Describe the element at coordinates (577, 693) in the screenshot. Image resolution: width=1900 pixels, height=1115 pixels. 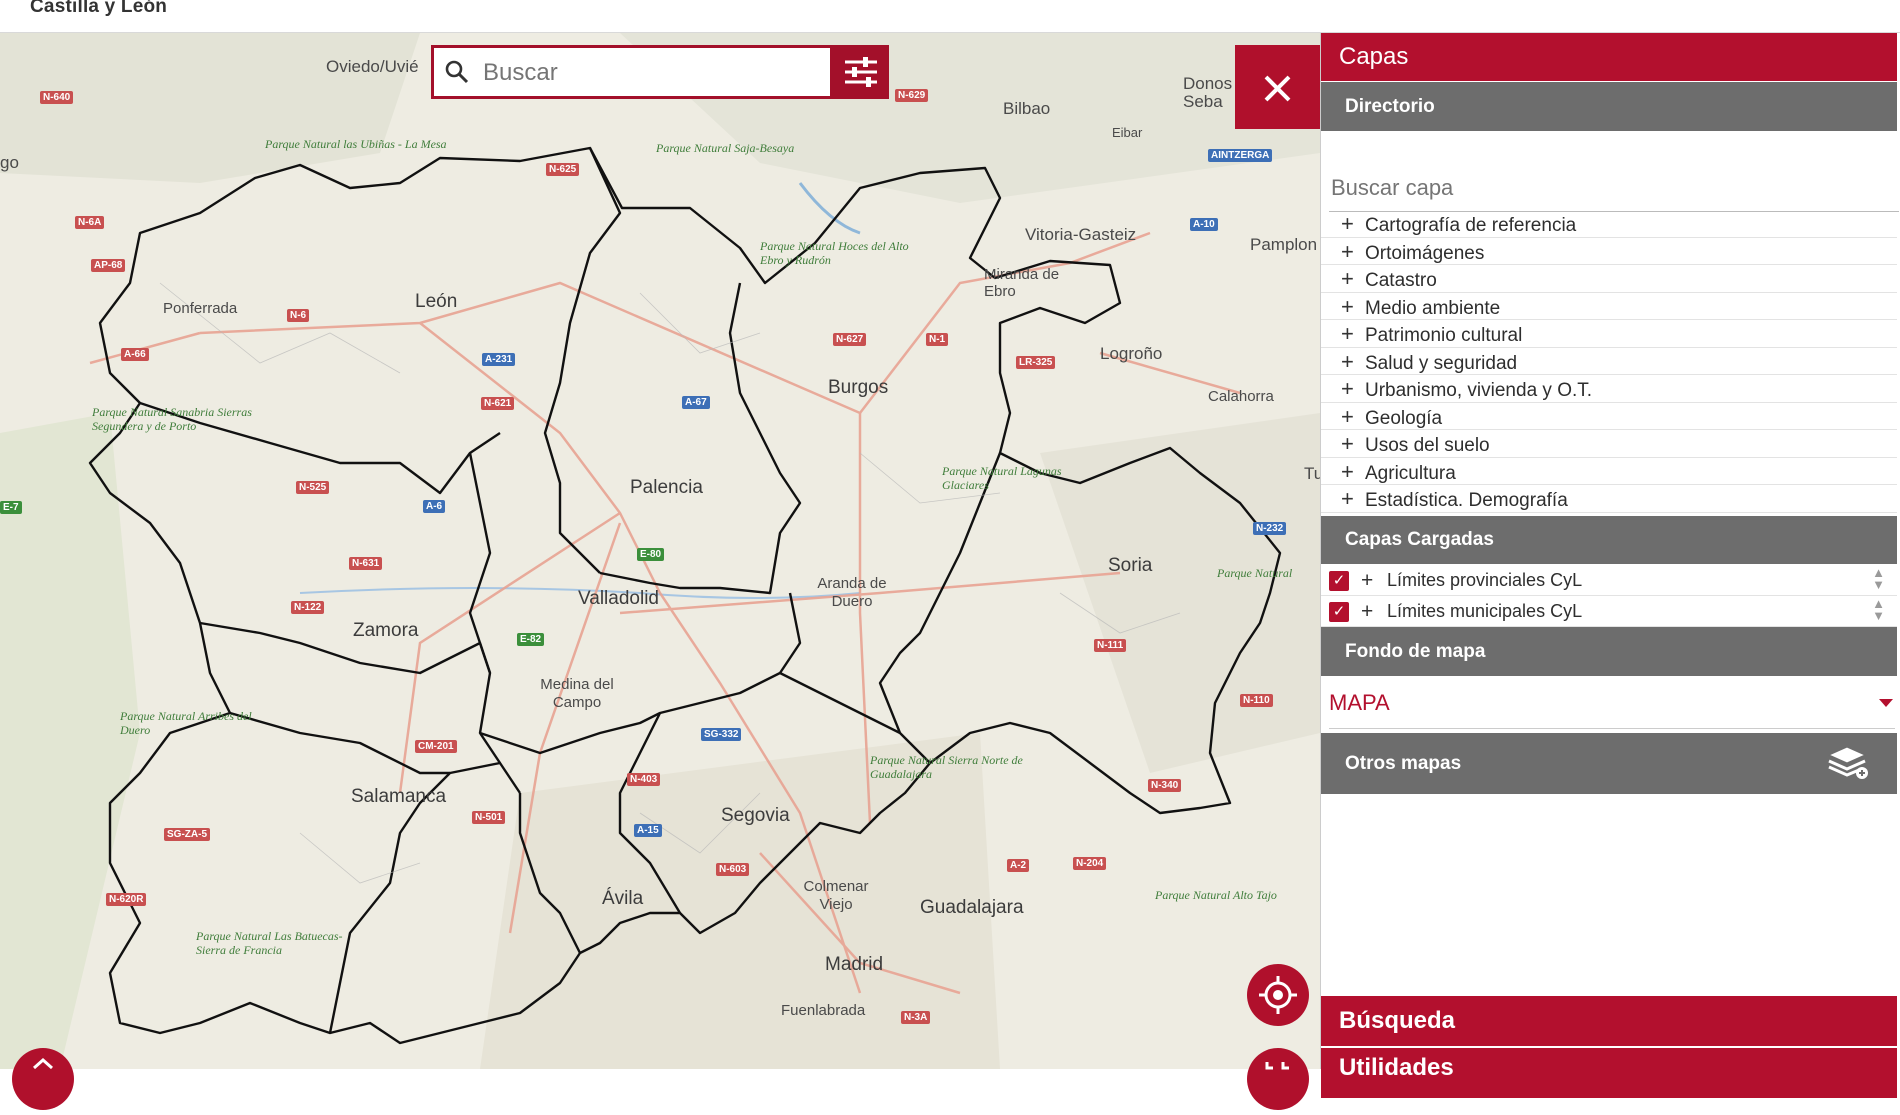
I see `place-label: Medina del Campo` at that location.